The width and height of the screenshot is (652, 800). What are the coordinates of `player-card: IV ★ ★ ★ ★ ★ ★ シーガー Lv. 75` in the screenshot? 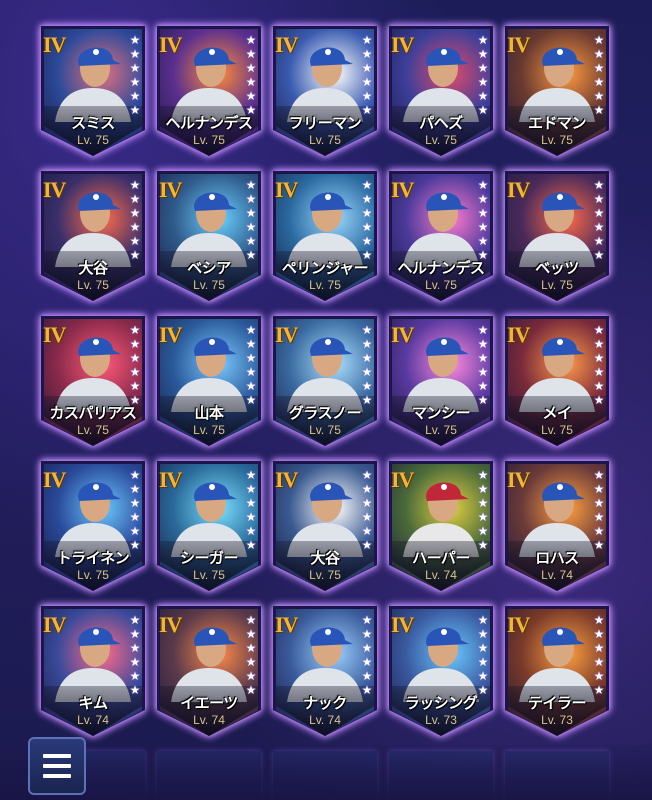 It's located at (209, 526).